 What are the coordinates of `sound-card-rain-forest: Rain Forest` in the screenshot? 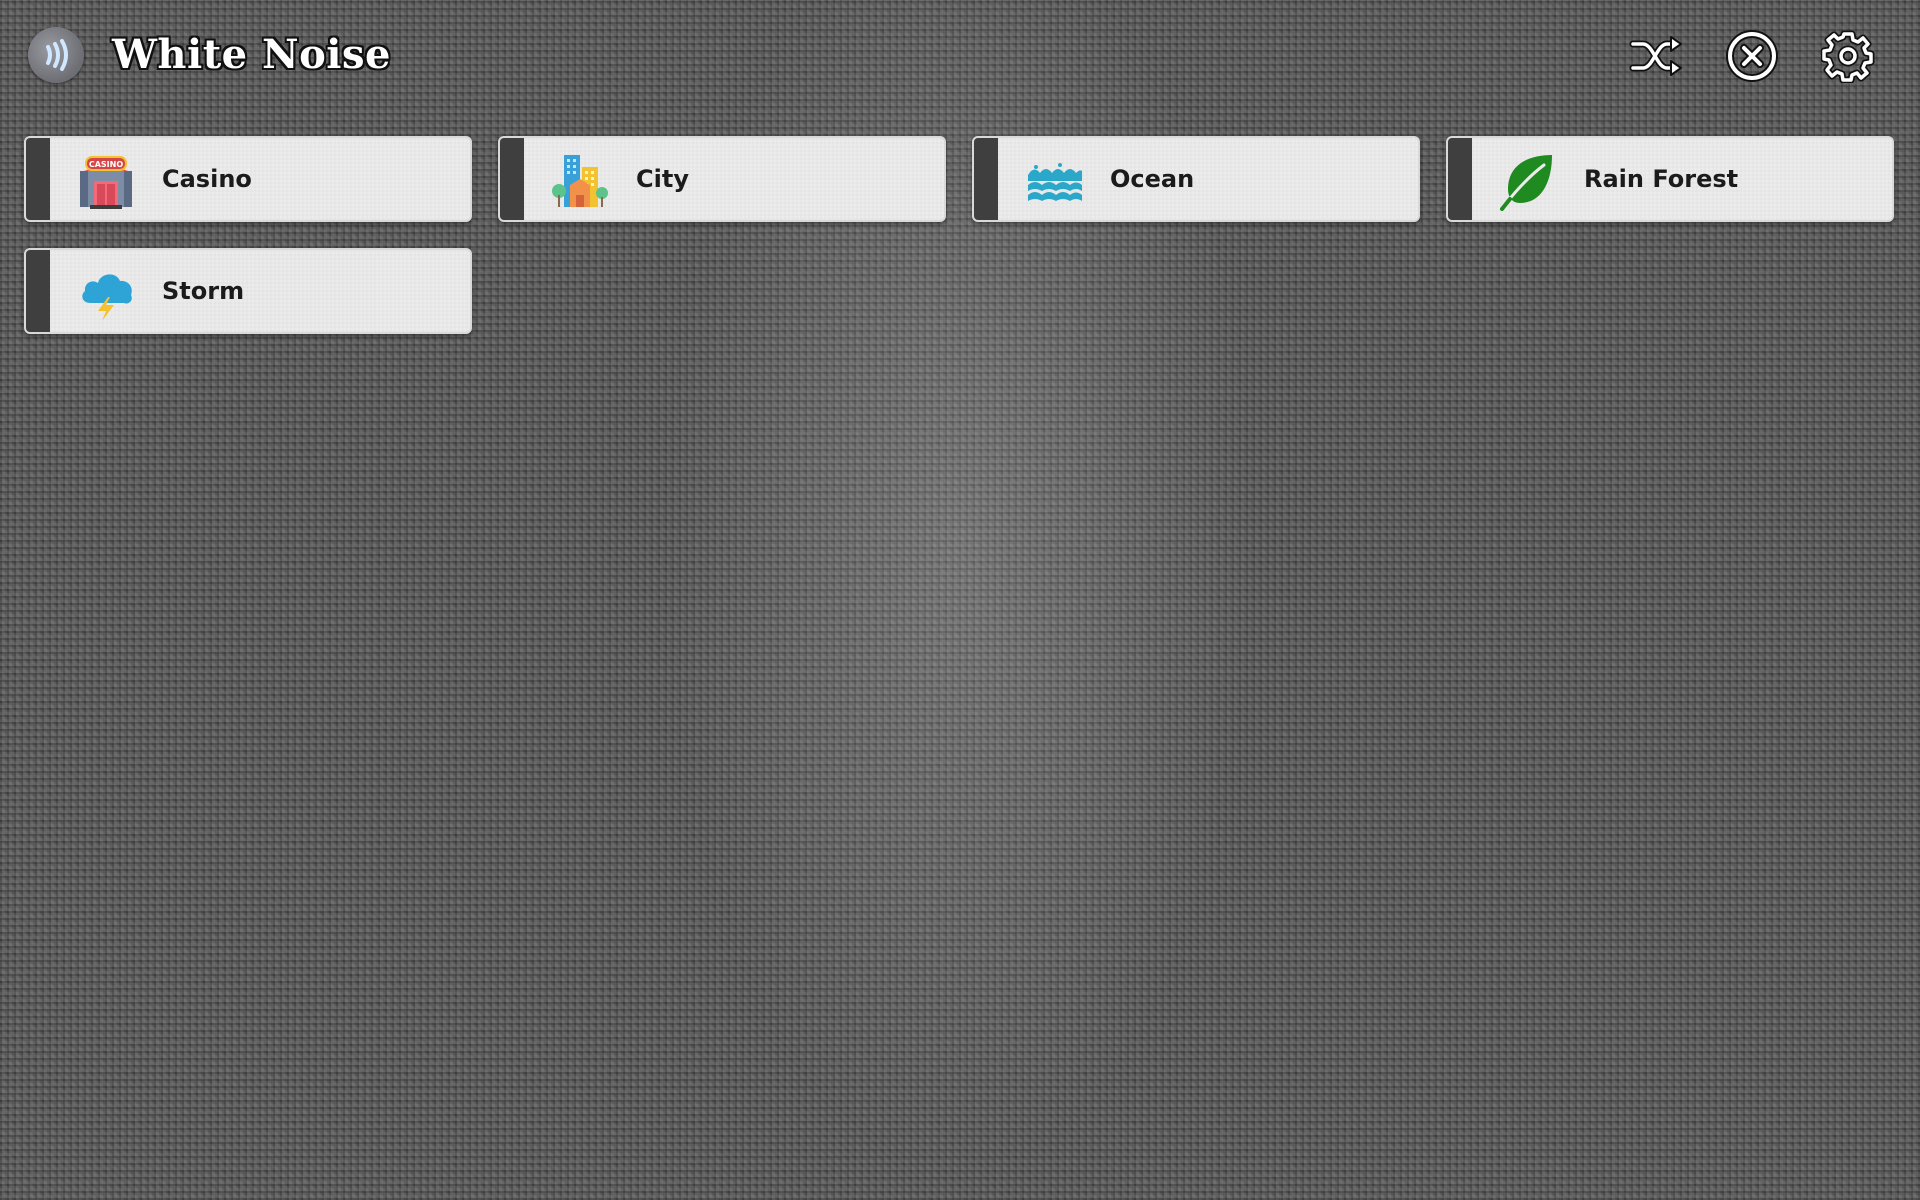 It's located at (1670, 179).